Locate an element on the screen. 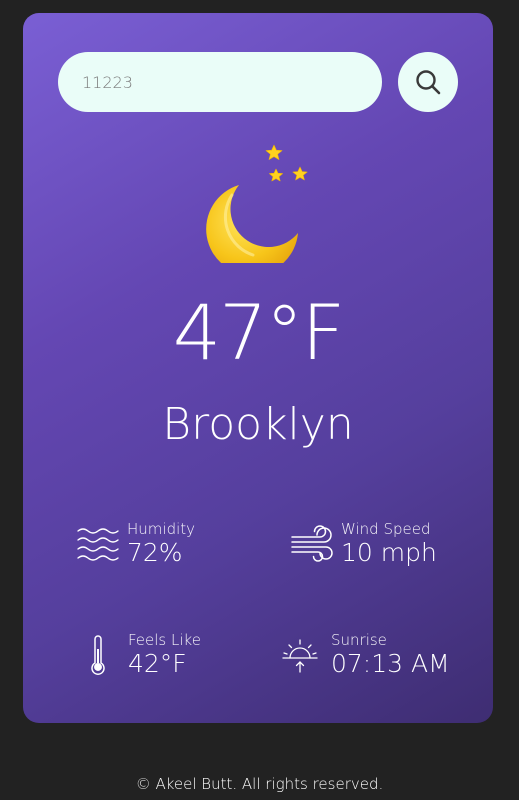  wind-speed-value: 10 mph is located at coordinates (389, 552).